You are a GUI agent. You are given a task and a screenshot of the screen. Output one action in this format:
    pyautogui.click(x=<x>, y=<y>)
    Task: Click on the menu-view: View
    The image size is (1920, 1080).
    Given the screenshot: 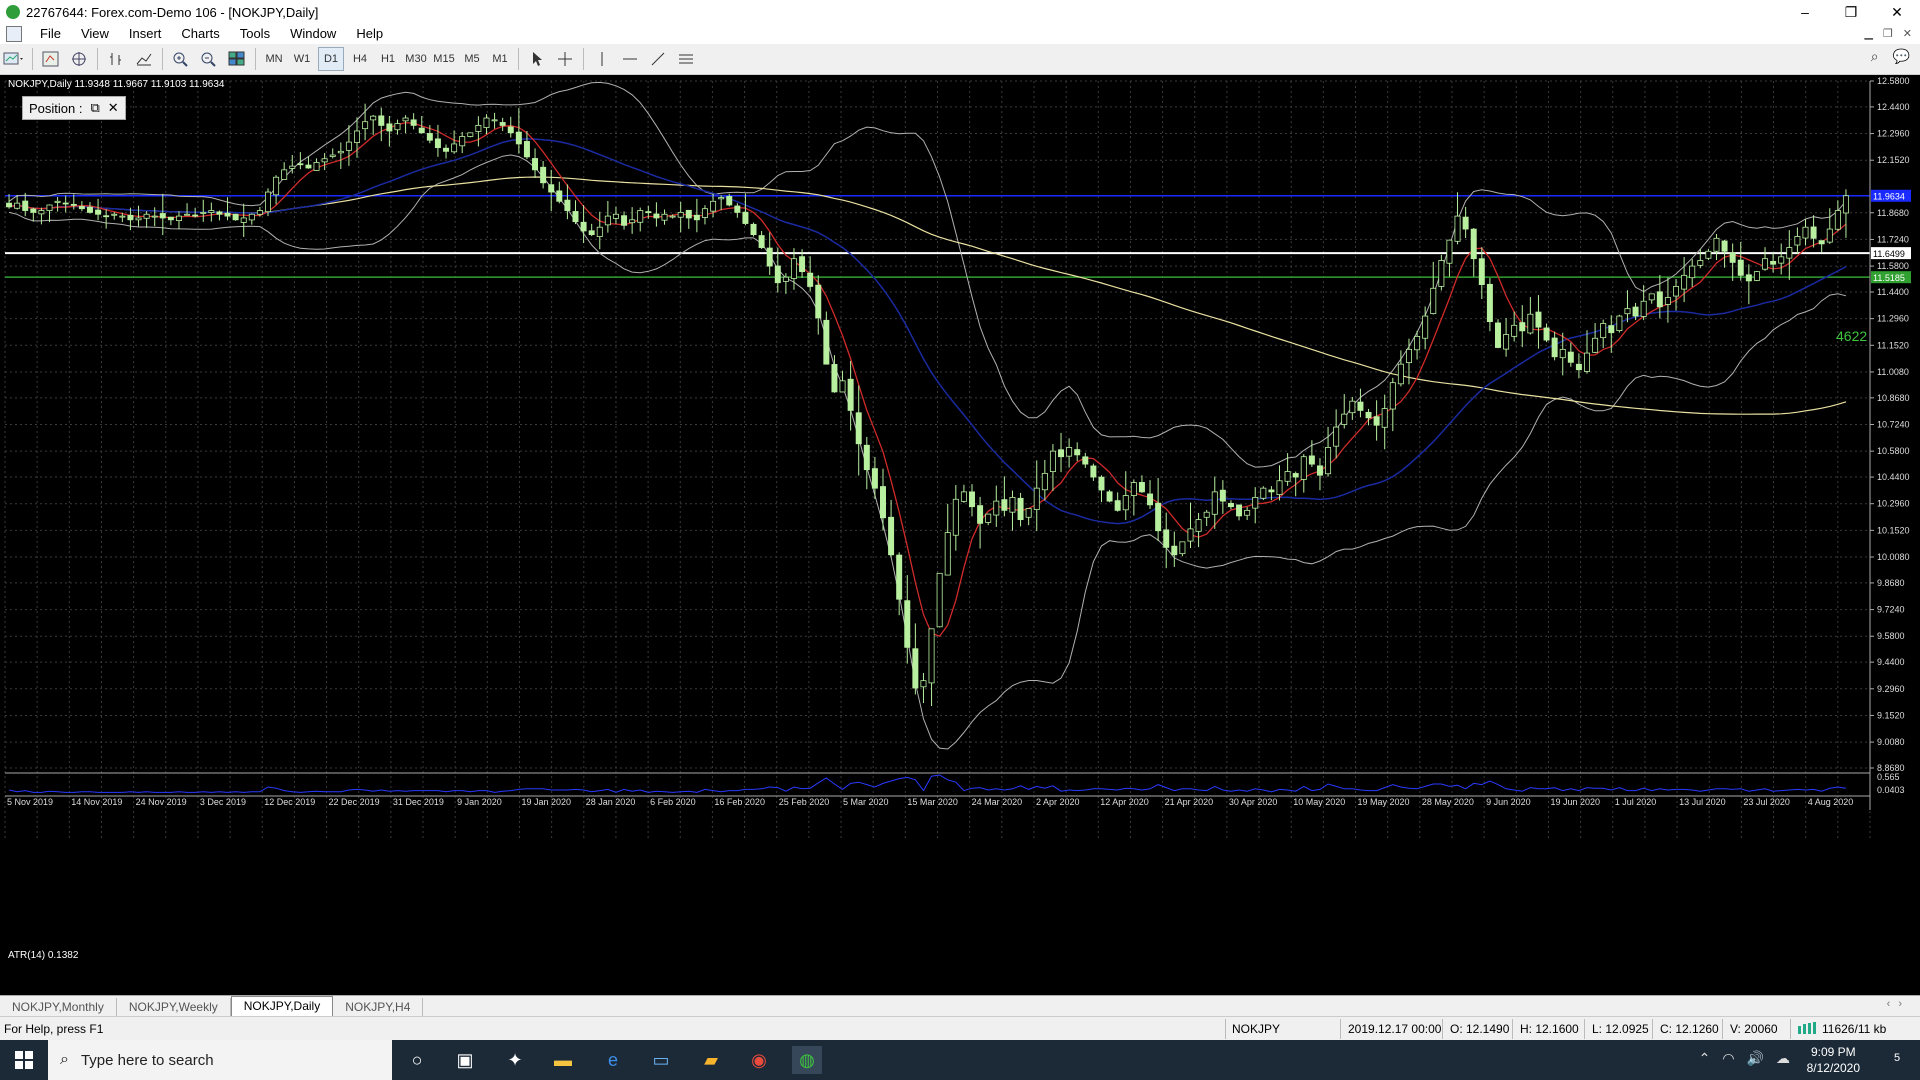 What is the action you would take?
    pyautogui.click(x=95, y=34)
    